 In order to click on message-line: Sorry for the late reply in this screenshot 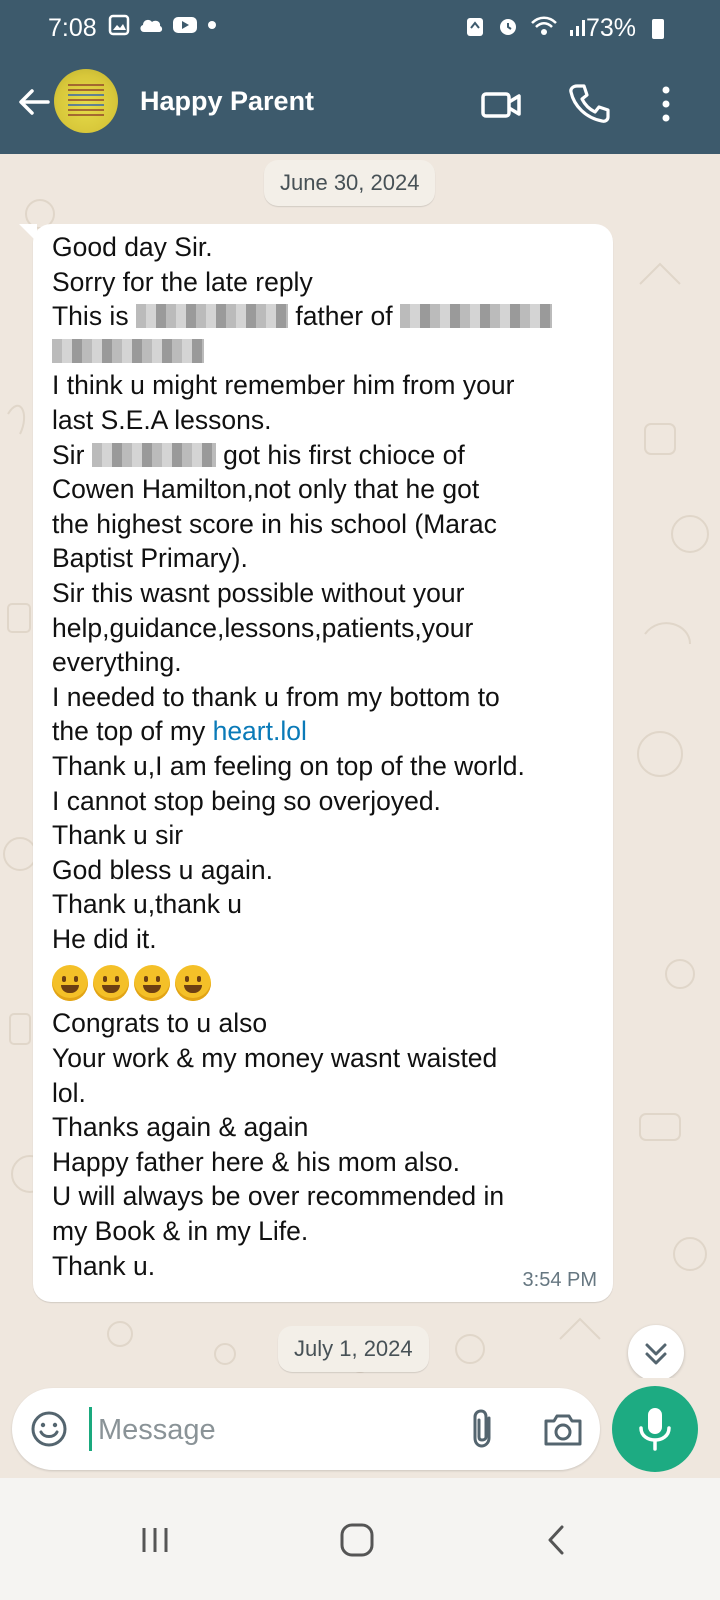, I will do `click(182, 281)`.